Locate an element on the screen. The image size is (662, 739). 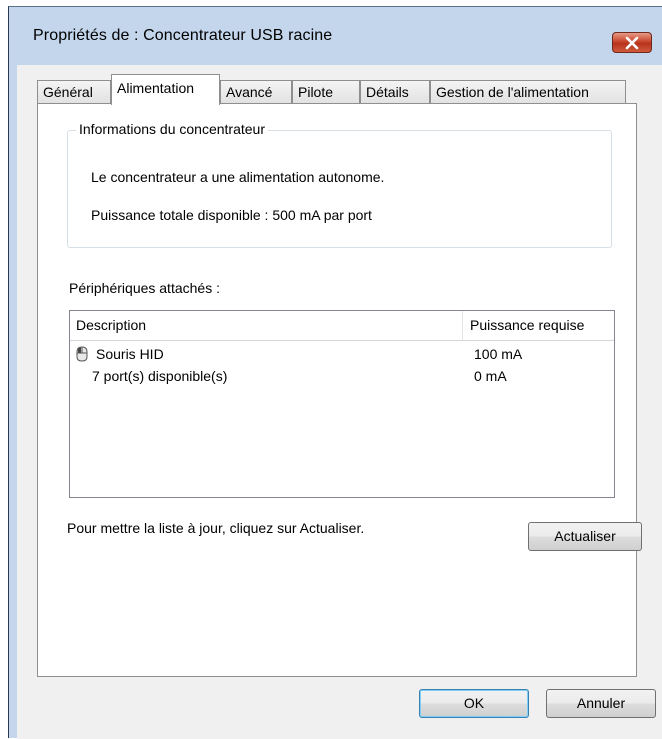
close-button is located at coordinates (632, 42).